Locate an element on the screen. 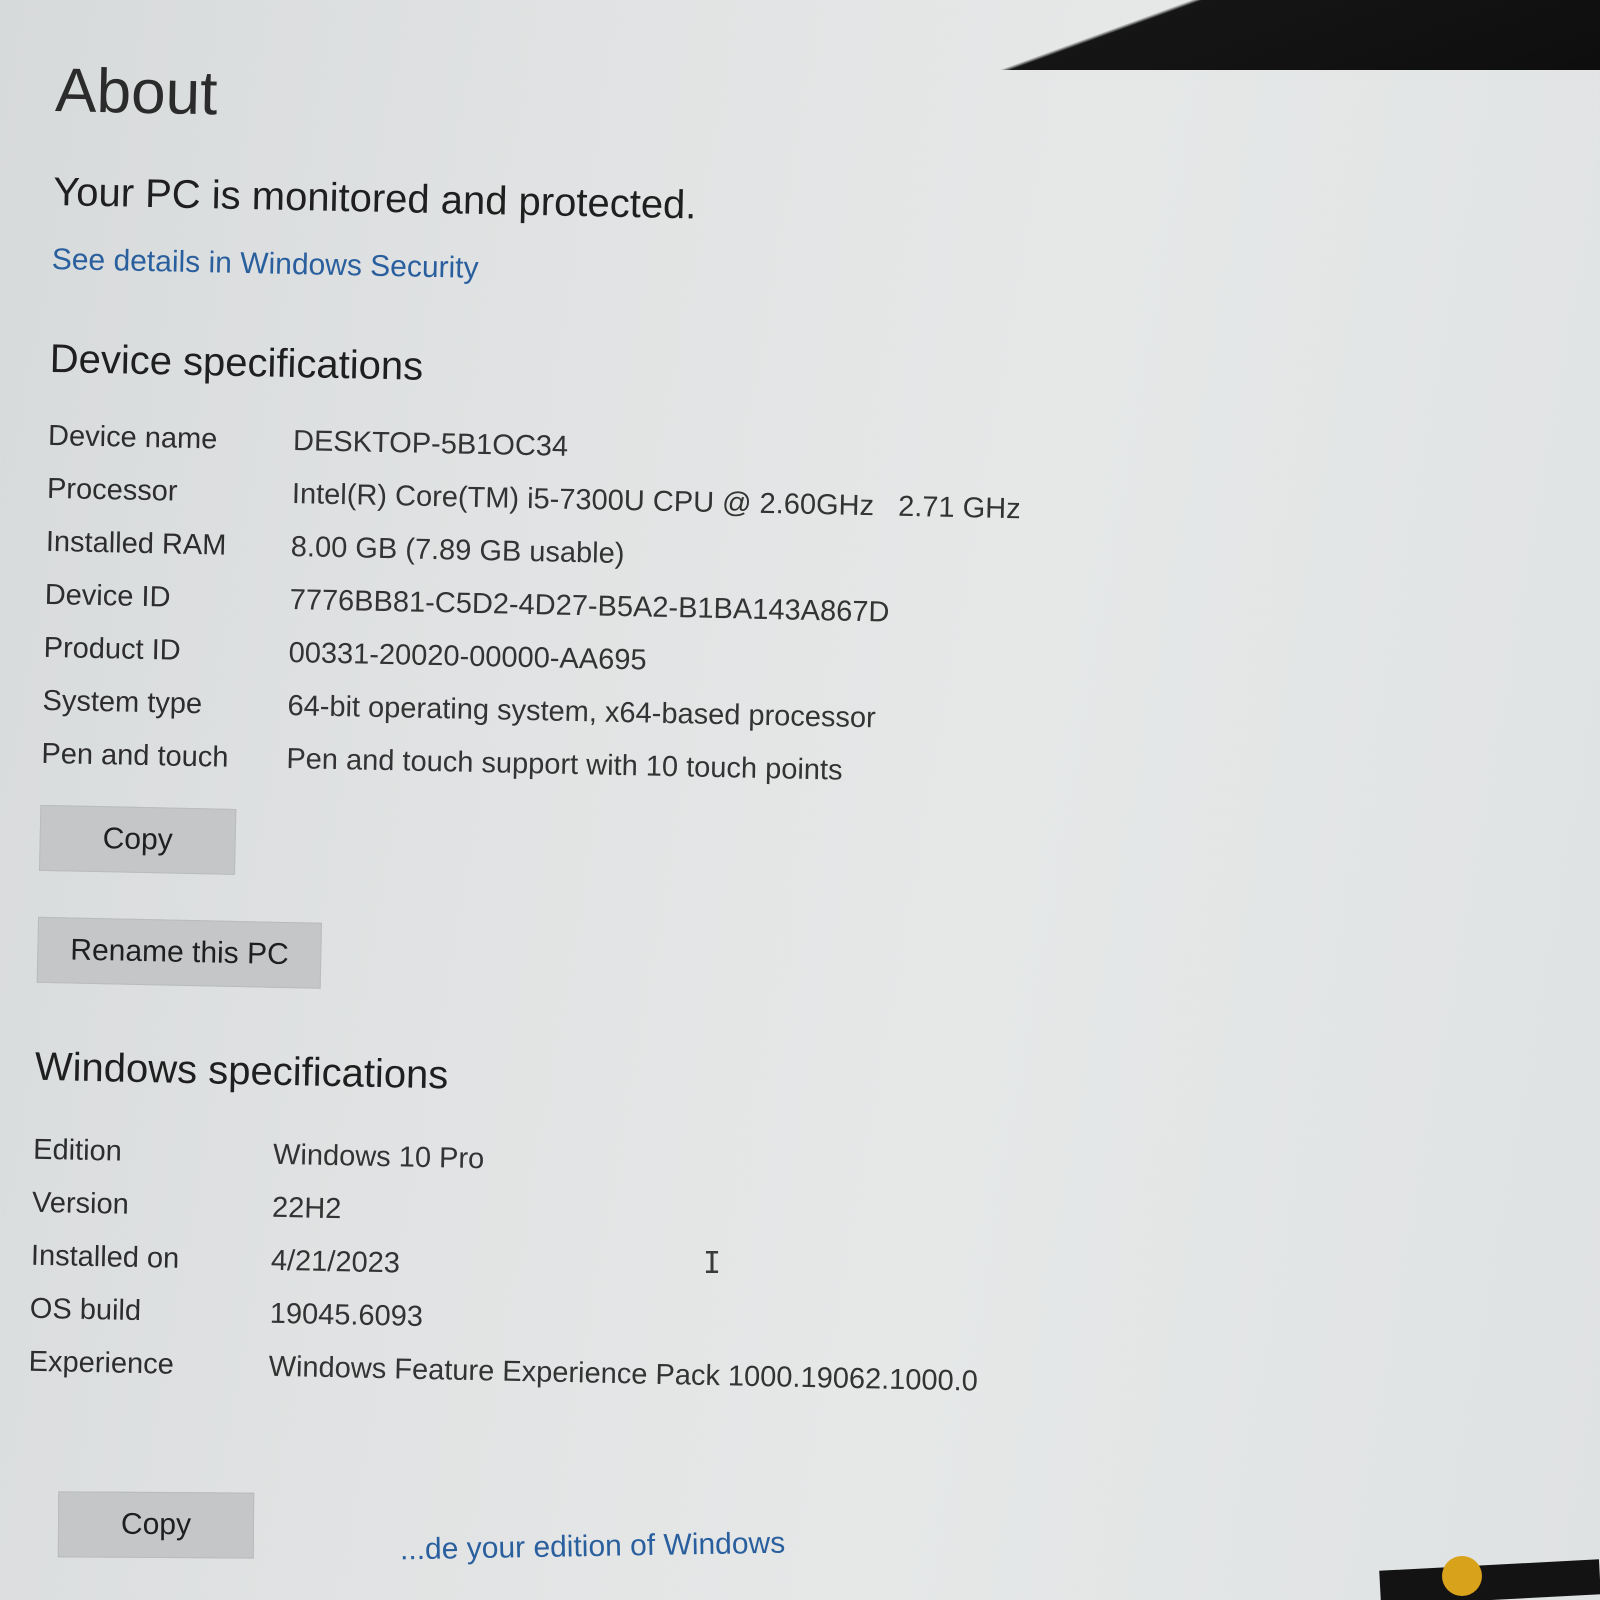  windows-specifications-heading: Windows specifications is located at coordinates (241, 1071).